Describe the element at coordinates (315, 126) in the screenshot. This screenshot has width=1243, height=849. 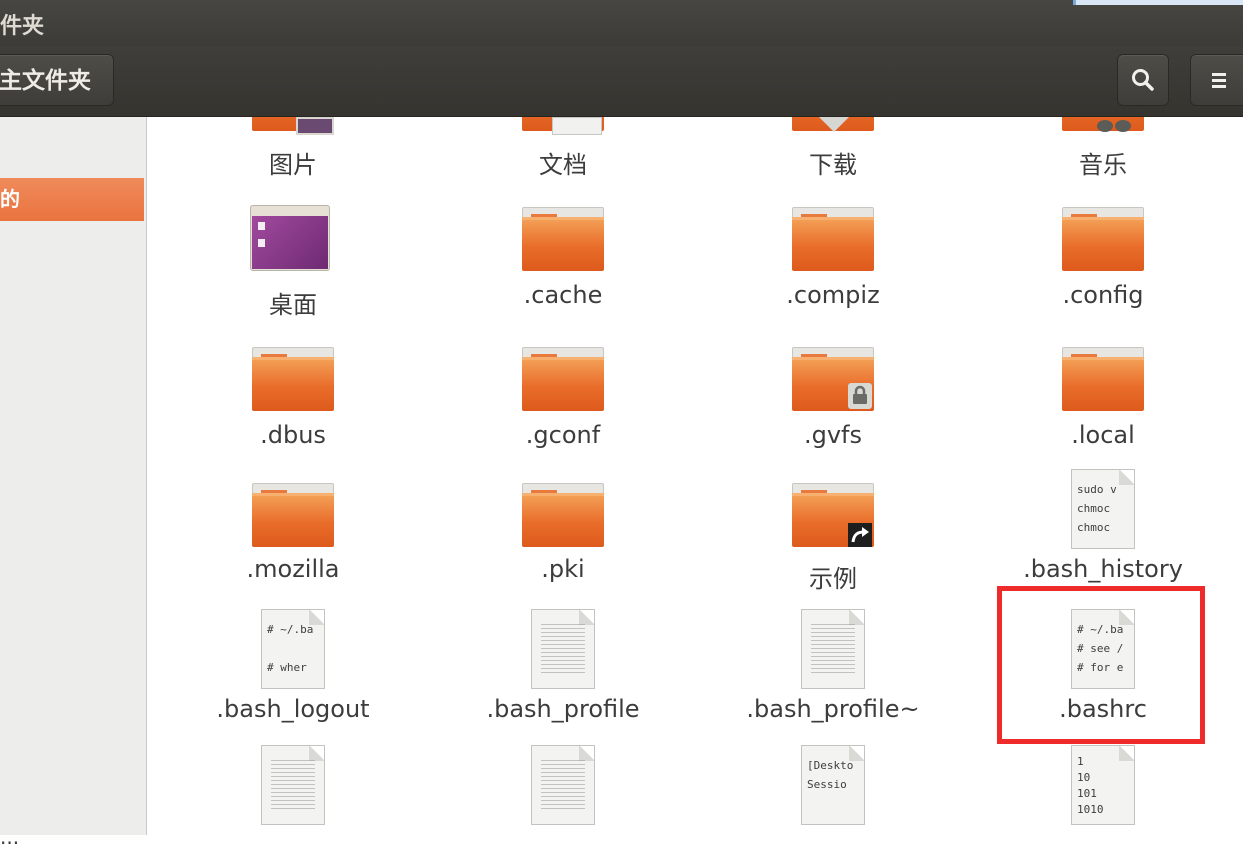
I see `pictures-emblem-icon` at that location.